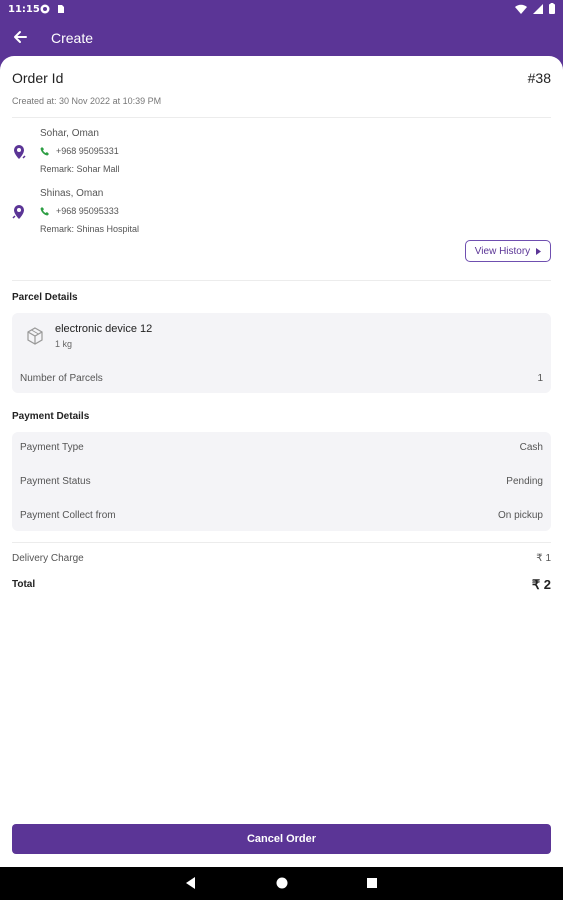 The image size is (563, 900). I want to click on payment-status-row: Payment Status Pending, so click(281, 481).